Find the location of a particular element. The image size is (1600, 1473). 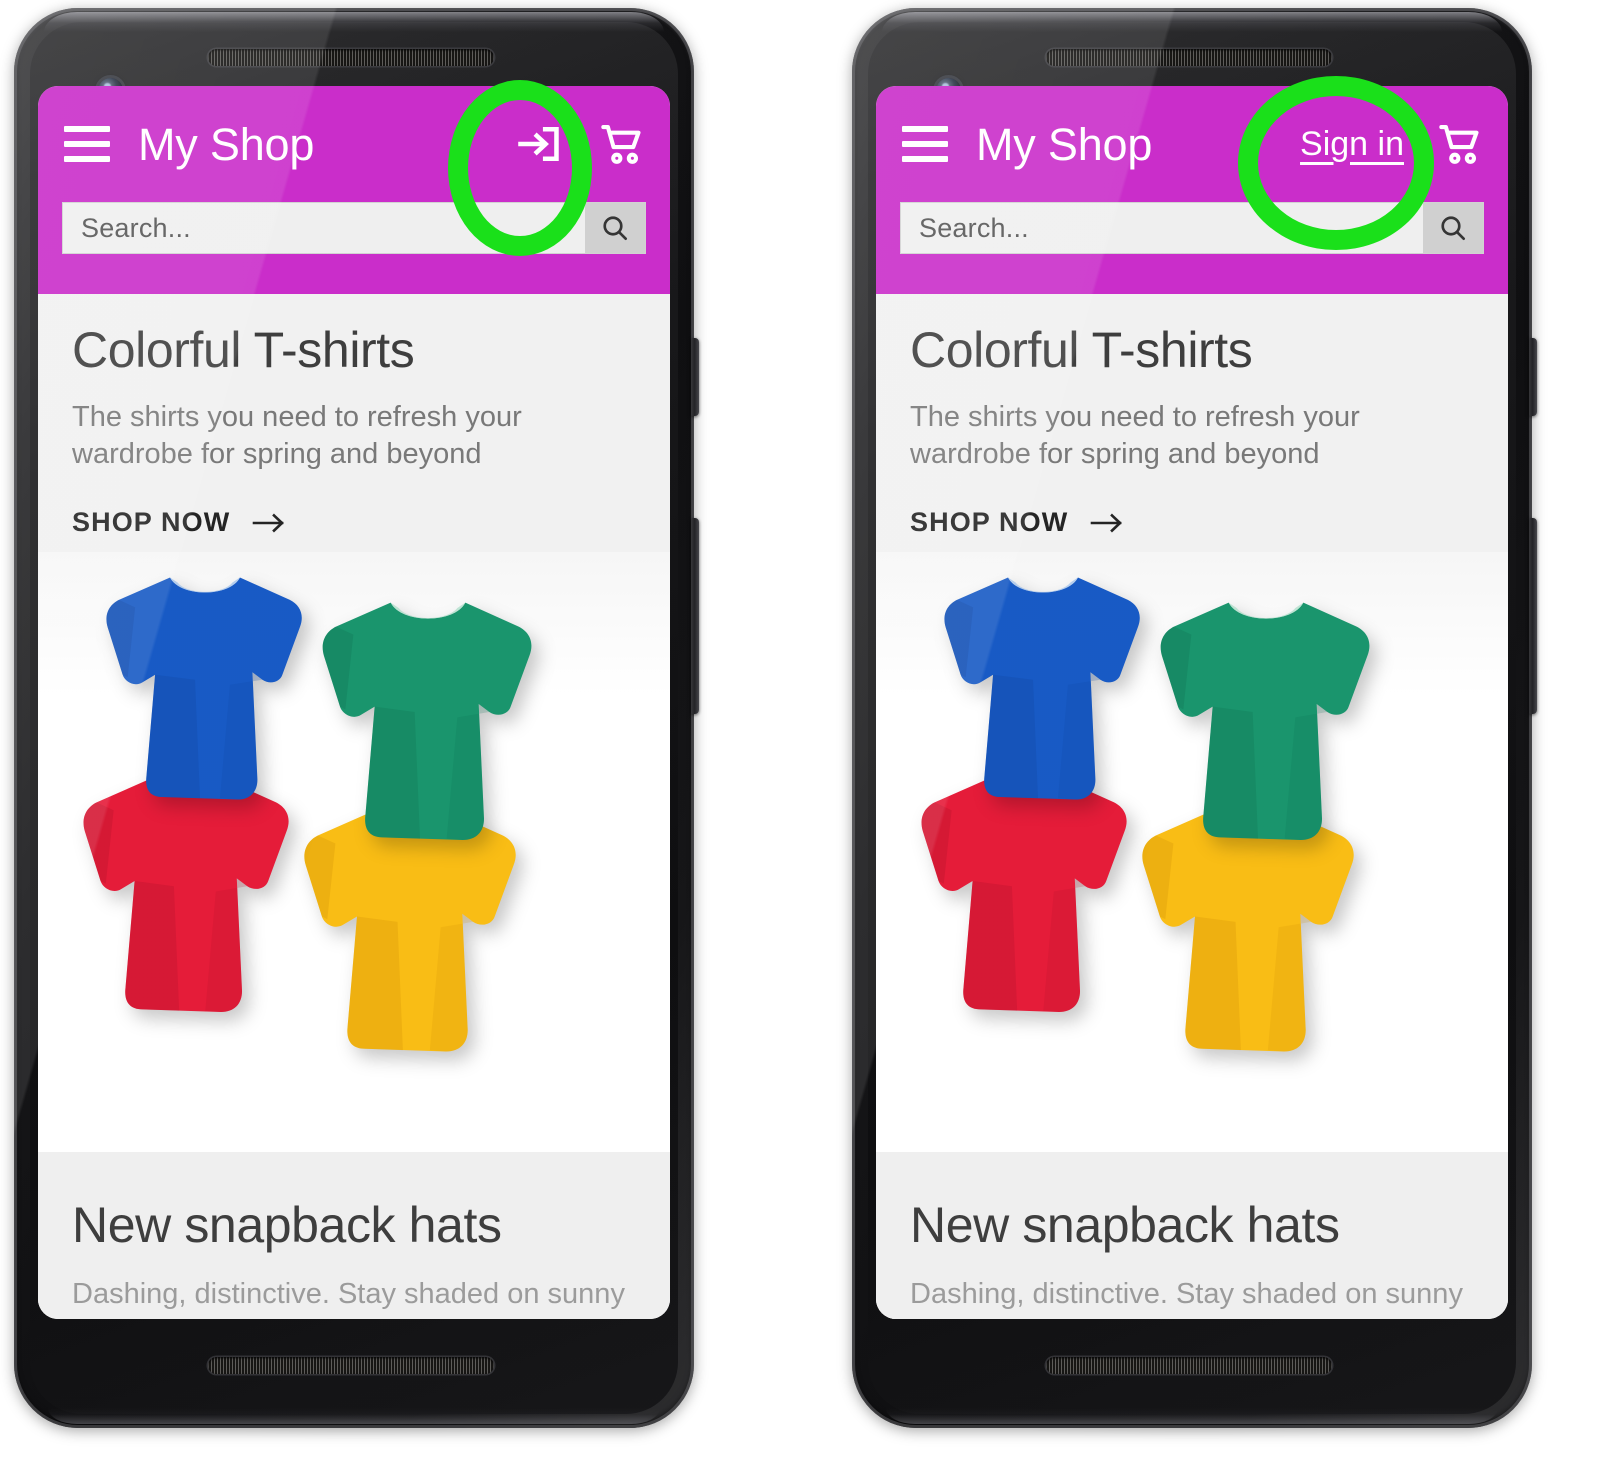

app-bar-actions: Sign in is located at coordinates (1393, 144).